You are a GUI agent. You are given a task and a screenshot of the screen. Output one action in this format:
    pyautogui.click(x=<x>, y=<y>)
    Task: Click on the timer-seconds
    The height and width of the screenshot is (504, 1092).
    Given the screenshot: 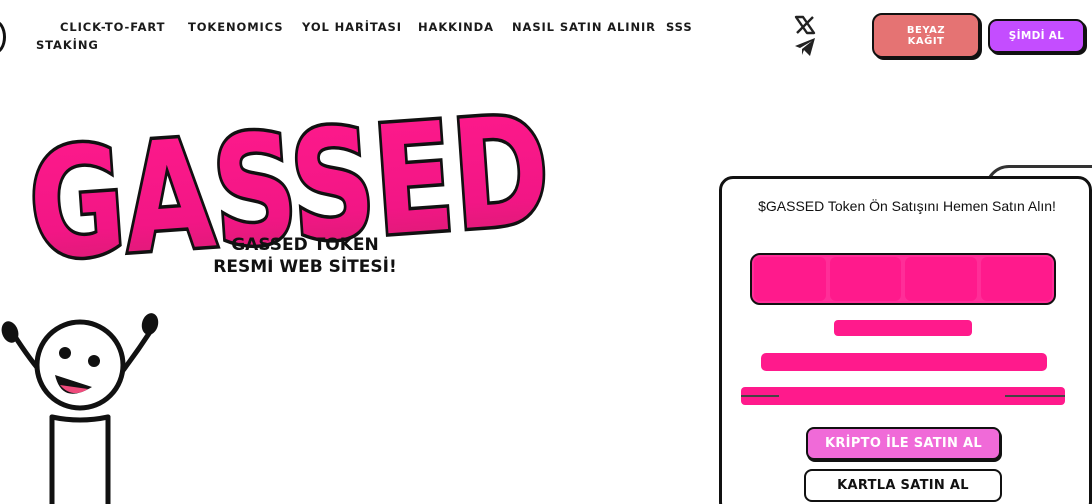 What is the action you would take?
    pyautogui.click(x=1016, y=279)
    